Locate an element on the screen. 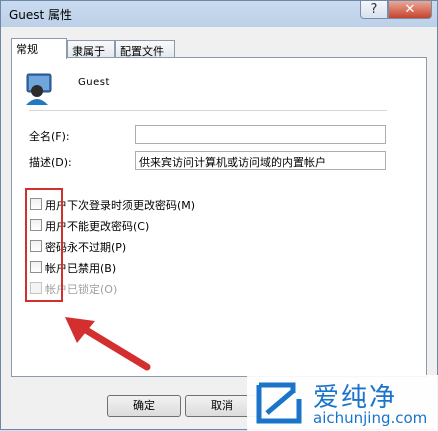 The width and height of the screenshot is (438, 431). user-icon is located at coordinates (39, 89).